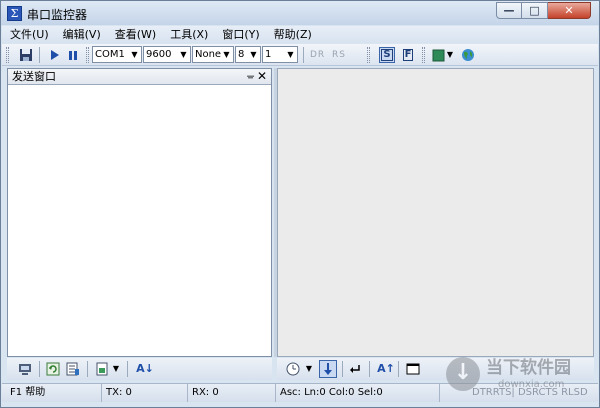 This screenshot has height=408, width=600. I want to click on color-swatch-icon, so click(438, 55).